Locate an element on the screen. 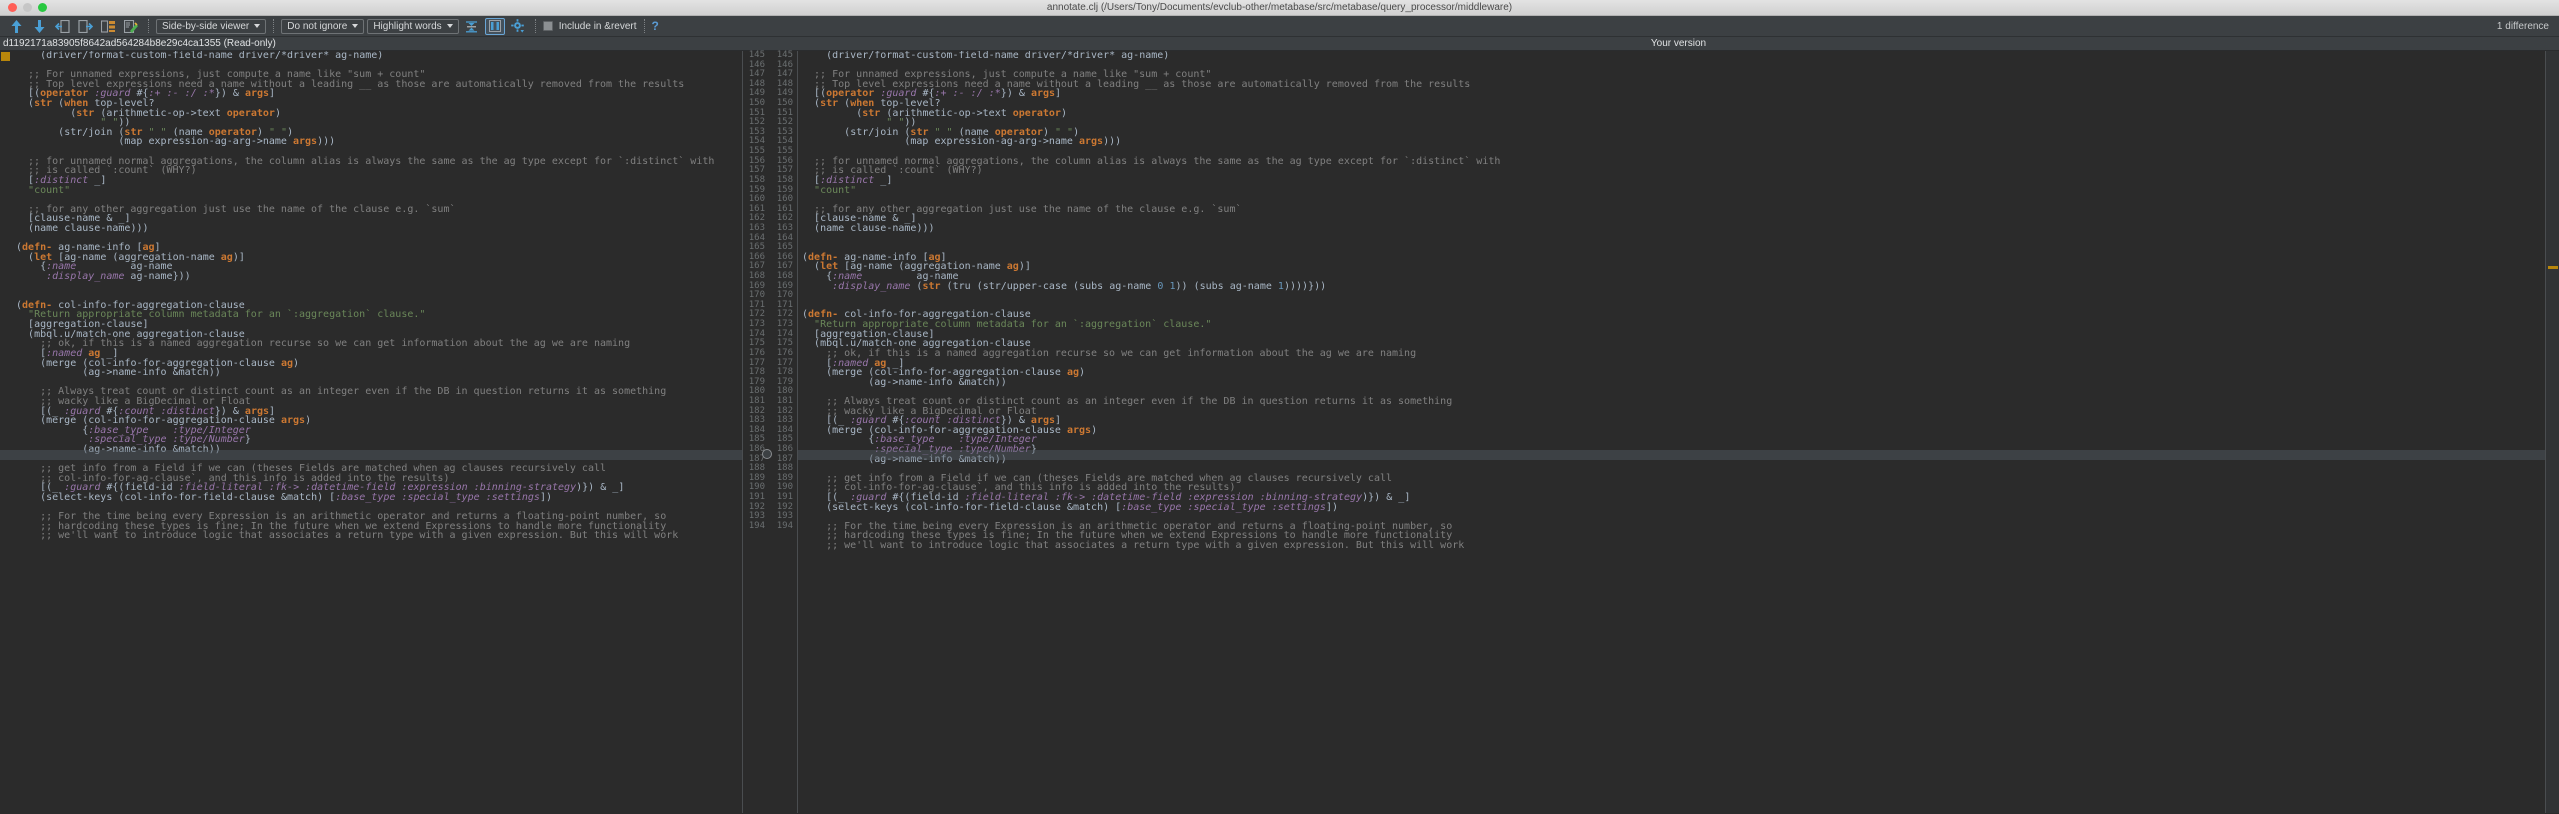 This screenshot has width=2559, height=814. compare-files-icon is located at coordinates (108, 26).